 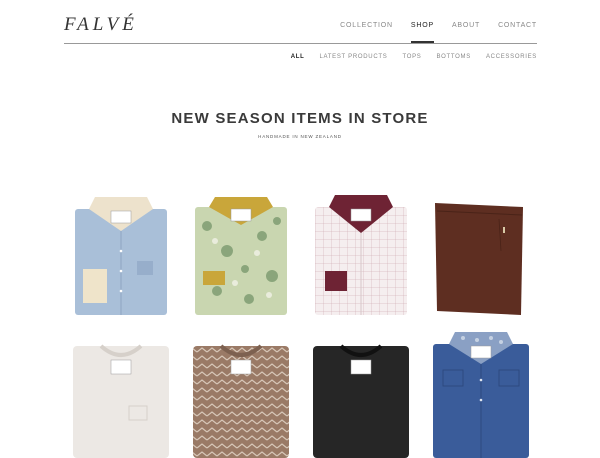 I want to click on header-divider, so click(x=300, y=43).